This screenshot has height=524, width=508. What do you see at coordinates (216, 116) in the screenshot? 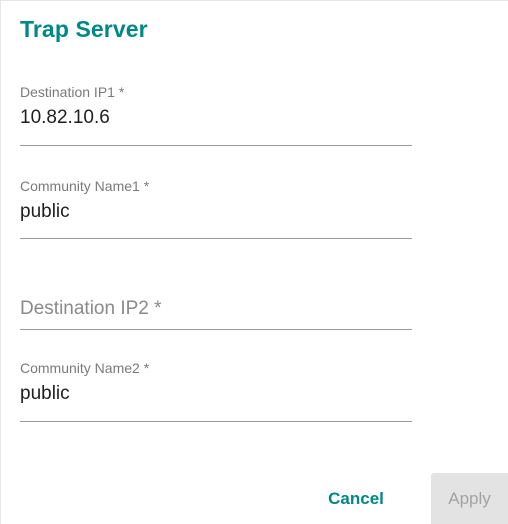
I see `destination-ip1-field: Destination IP1 * 10.82.10.6` at bounding box center [216, 116].